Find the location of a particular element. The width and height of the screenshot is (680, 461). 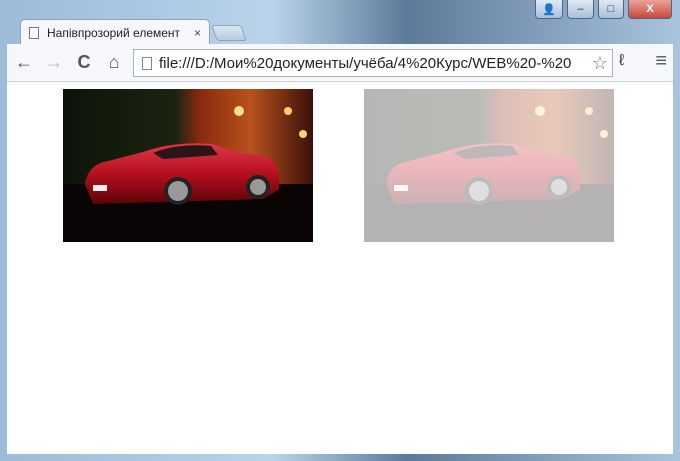

window-controls: 👤 – □ X is located at coordinates (603, 9).